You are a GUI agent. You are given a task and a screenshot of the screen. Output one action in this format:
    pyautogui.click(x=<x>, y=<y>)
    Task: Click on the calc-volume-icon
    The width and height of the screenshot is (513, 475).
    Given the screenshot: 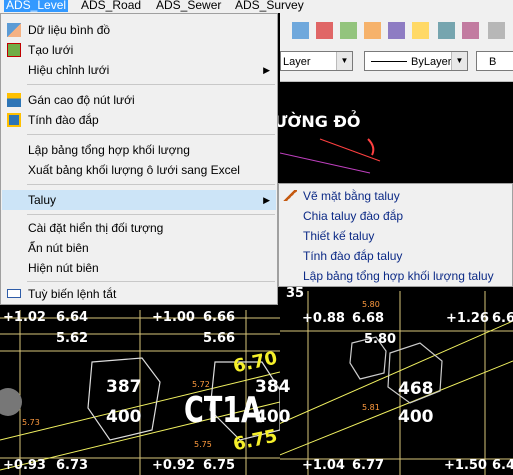 What is the action you would take?
    pyautogui.click(x=14, y=120)
    